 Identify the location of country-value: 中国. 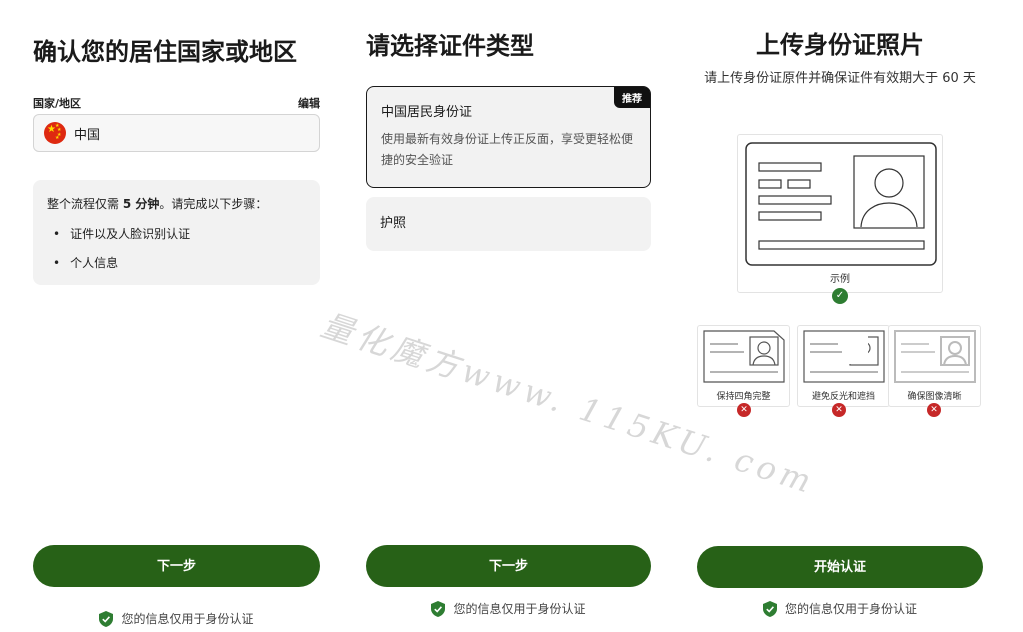
(87, 135).